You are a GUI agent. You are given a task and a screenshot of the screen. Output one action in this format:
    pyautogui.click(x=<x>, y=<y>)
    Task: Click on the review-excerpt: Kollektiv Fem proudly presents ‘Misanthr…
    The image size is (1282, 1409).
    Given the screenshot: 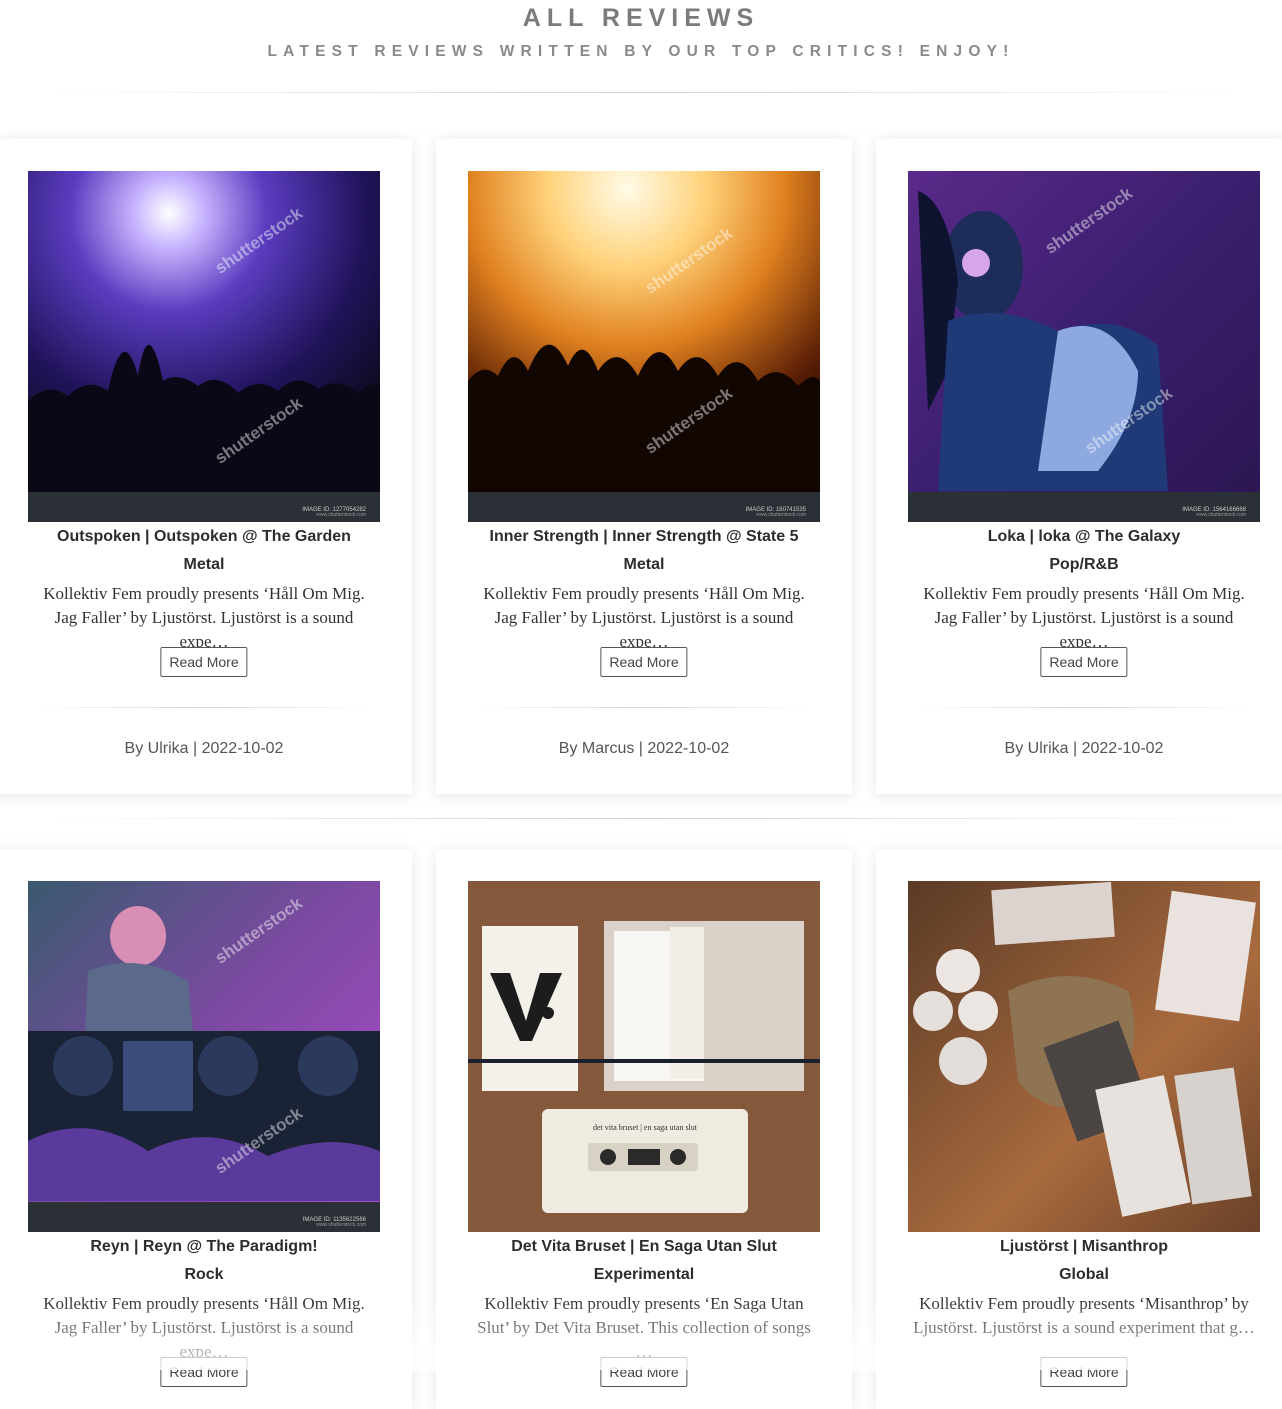 What is the action you would take?
    pyautogui.click(x=1084, y=1315)
    